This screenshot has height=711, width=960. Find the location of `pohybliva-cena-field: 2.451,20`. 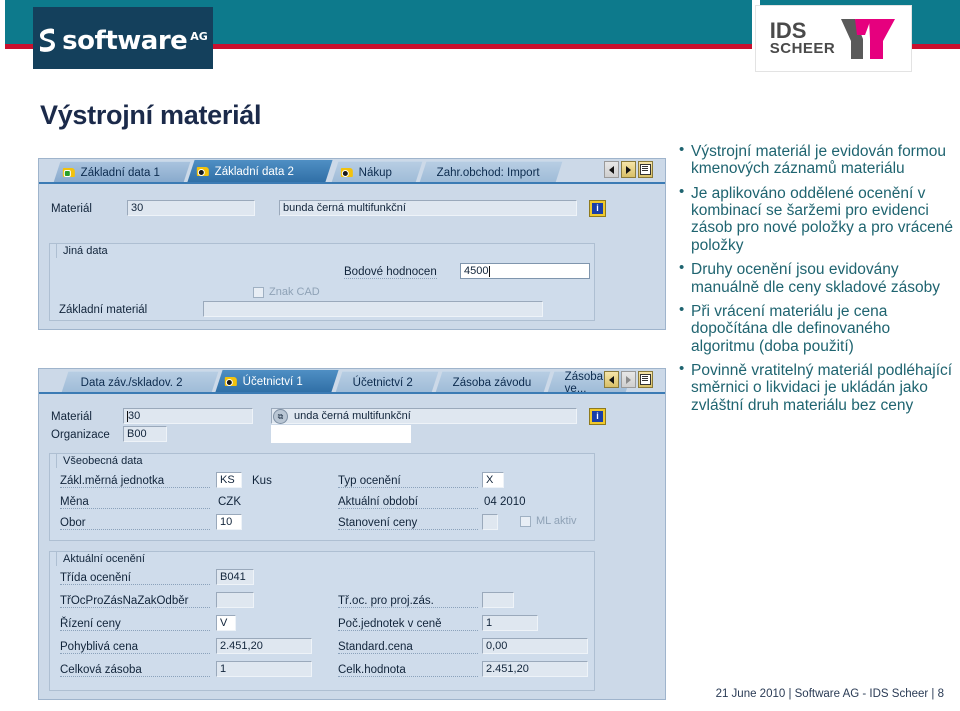

pohybliva-cena-field: 2.451,20 is located at coordinates (264, 646).